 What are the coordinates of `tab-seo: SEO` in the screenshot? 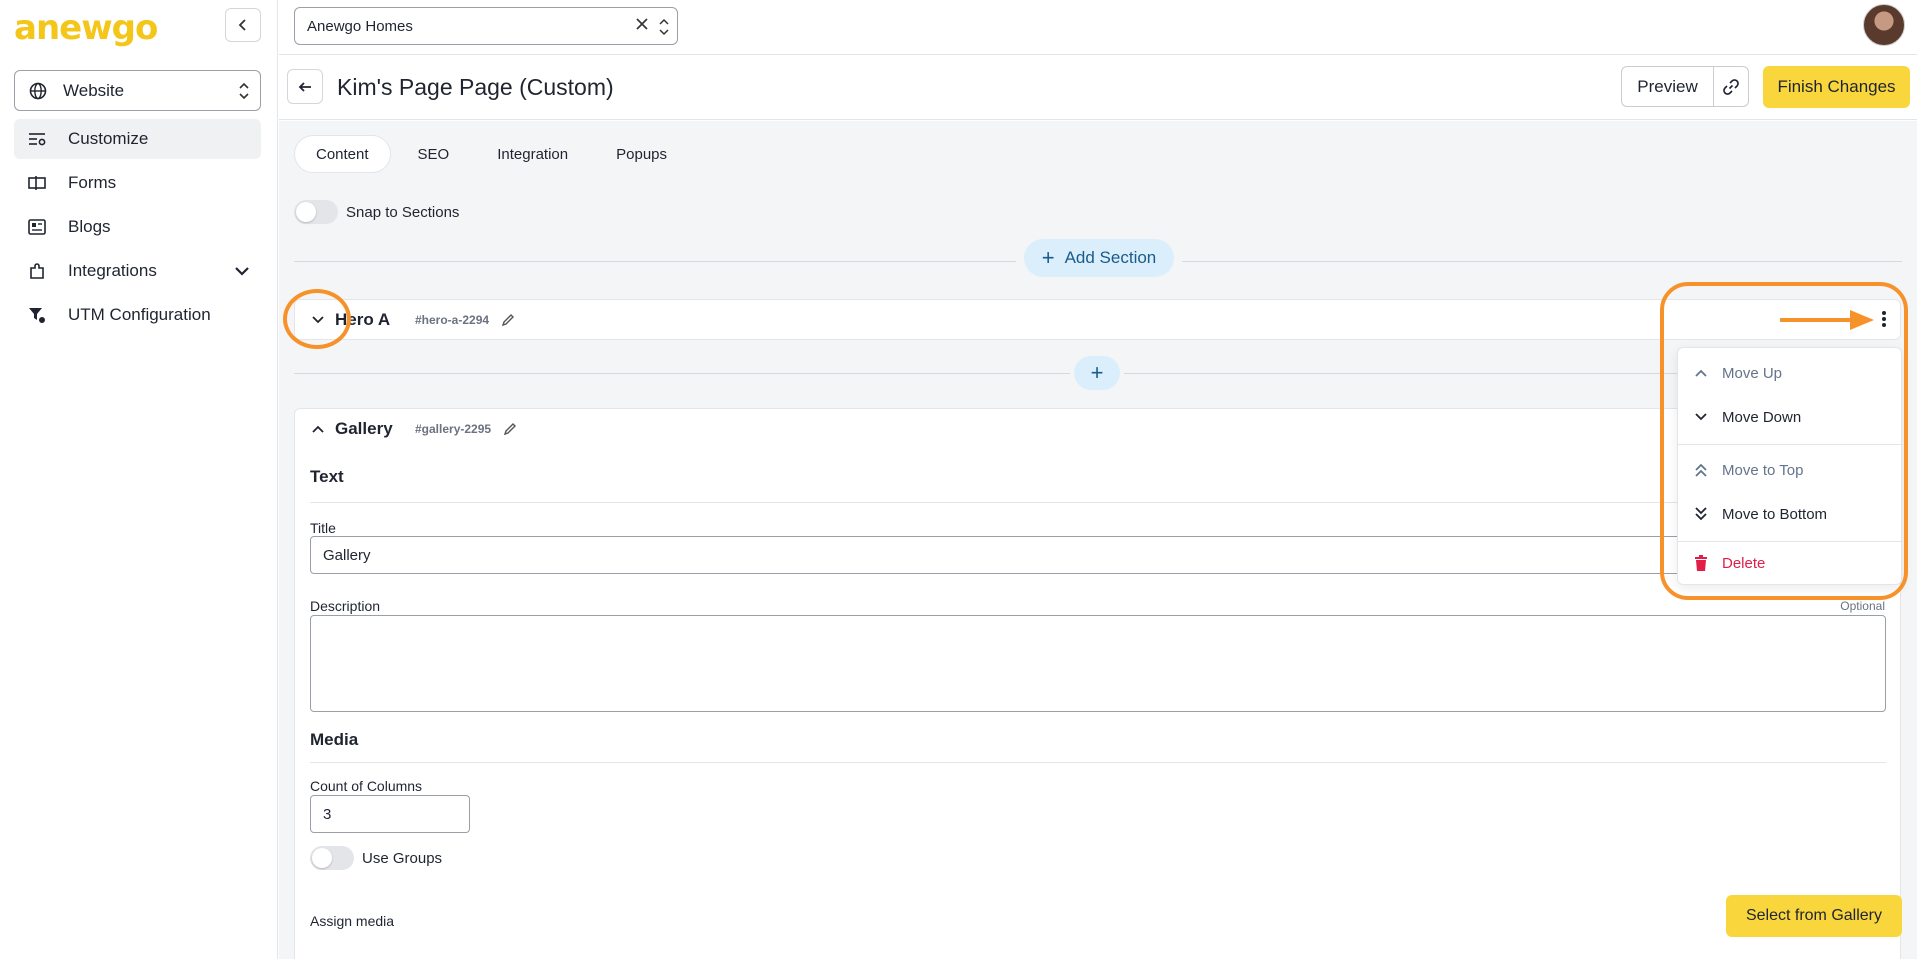 It's located at (434, 154).